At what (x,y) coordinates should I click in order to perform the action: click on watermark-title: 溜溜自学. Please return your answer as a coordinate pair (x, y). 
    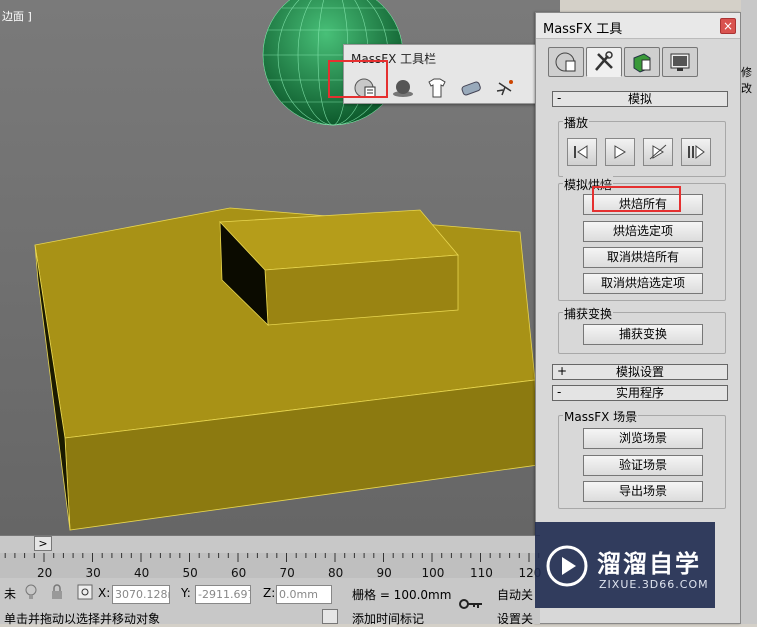
    Looking at the image, I should click on (649, 564).